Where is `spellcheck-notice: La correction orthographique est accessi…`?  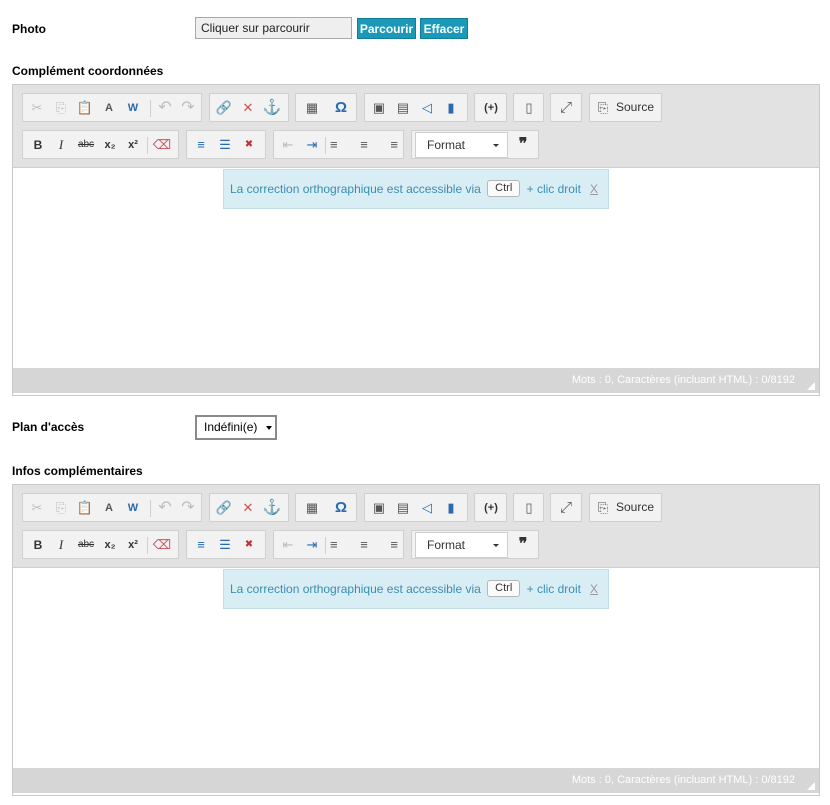
spellcheck-notice: La correction orthographique est accessi… is located at coordinates (416, 189).